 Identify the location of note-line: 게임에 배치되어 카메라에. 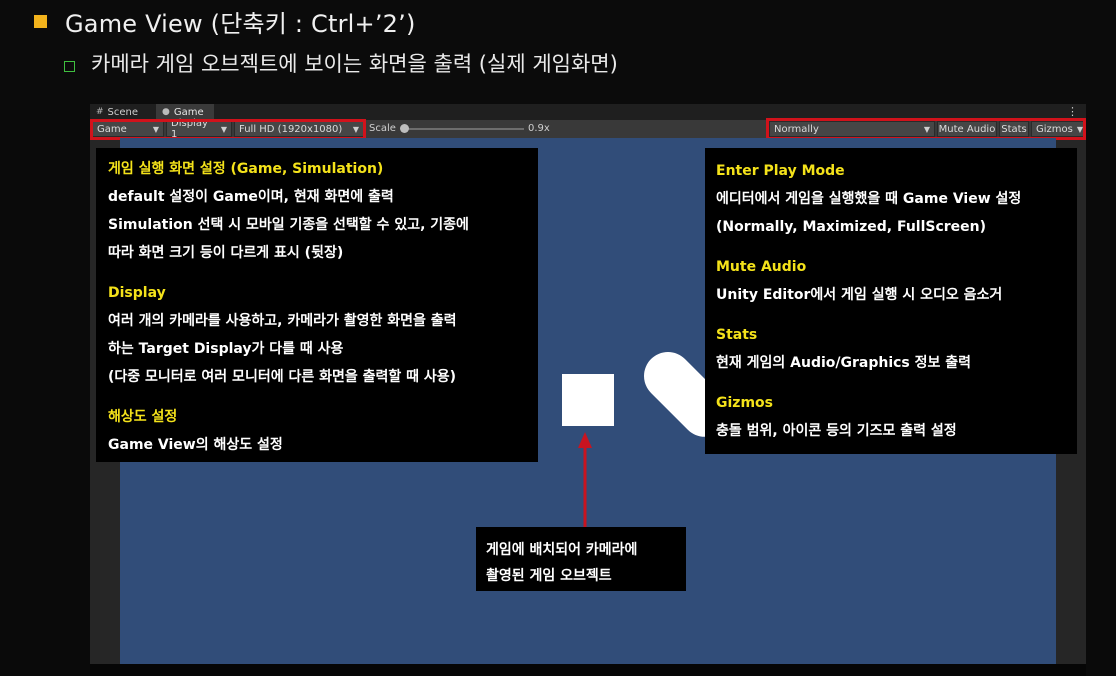
(562, 550).